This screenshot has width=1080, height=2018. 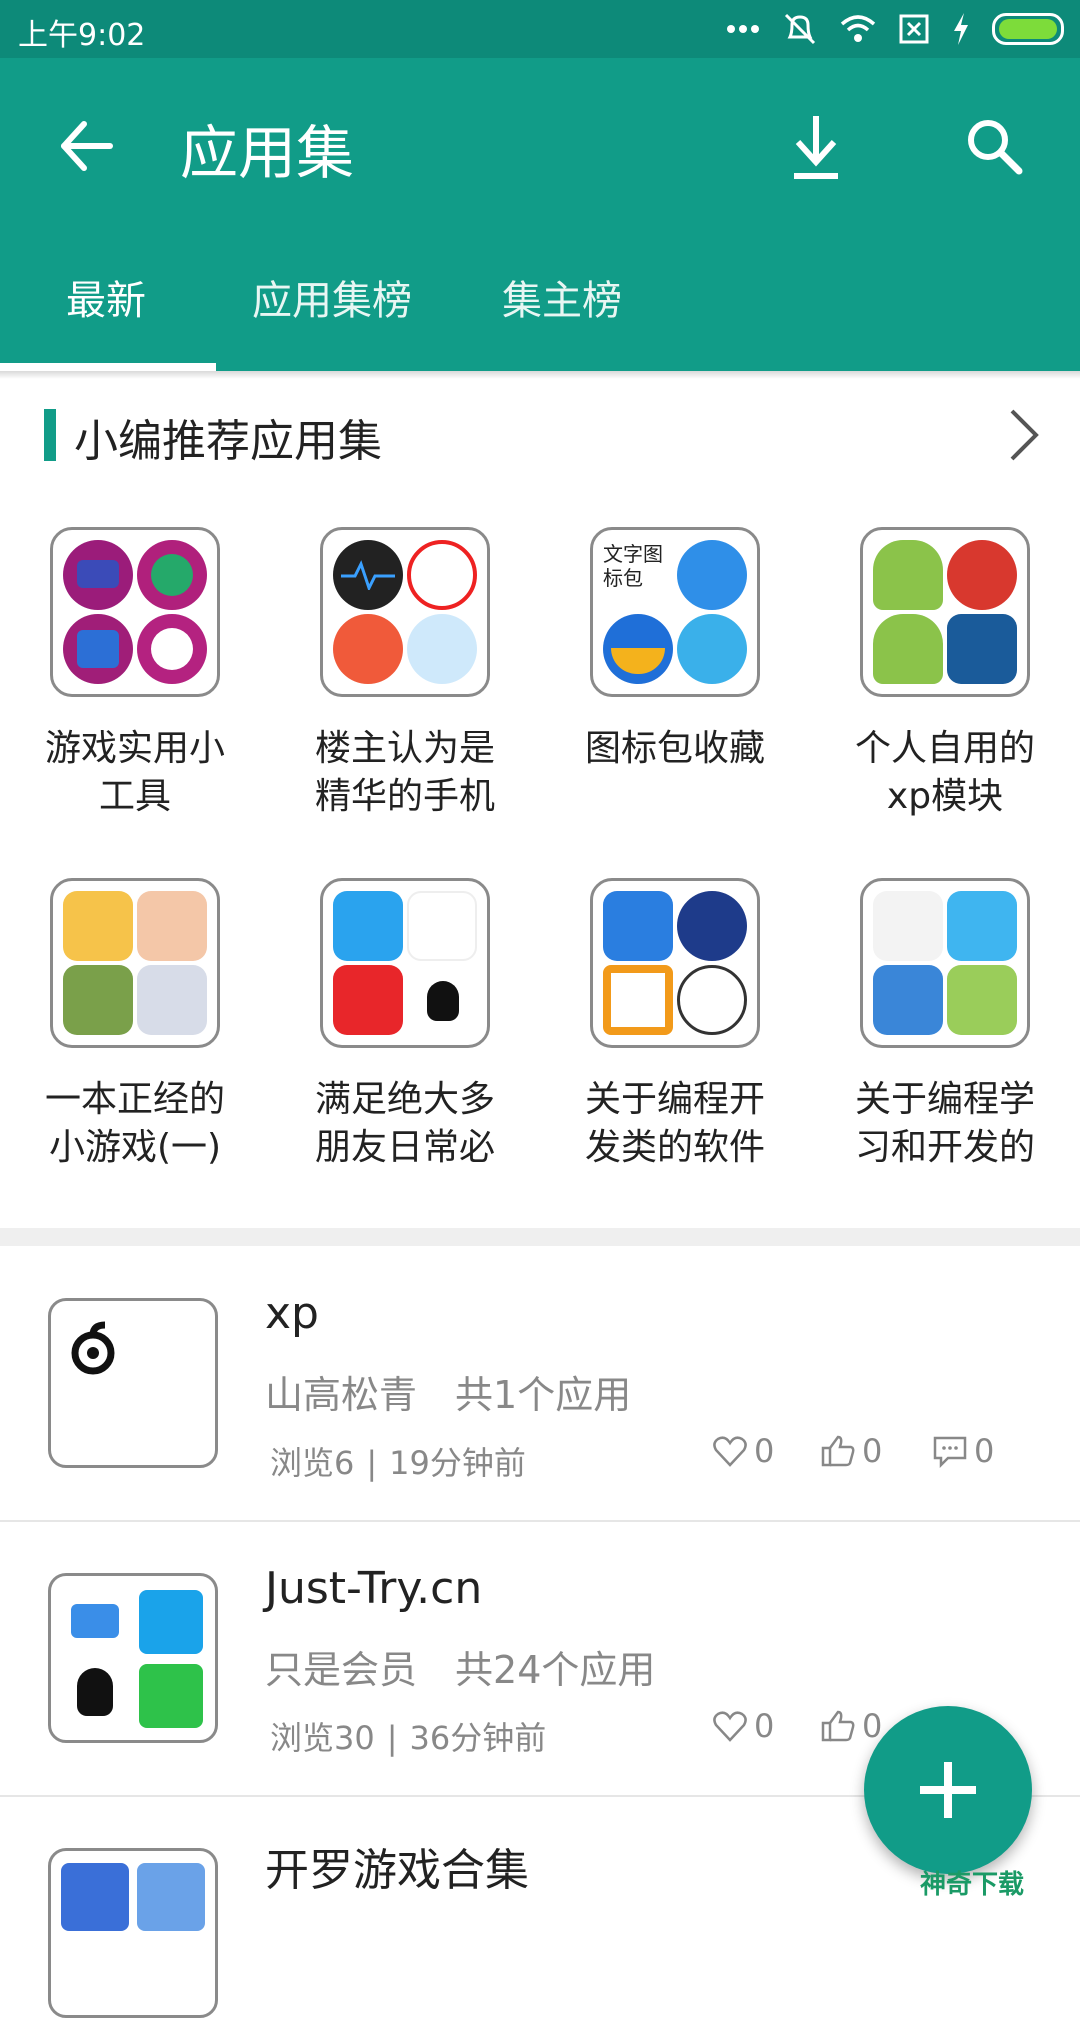 What do you see at coordinates (555, 1670) in the screenshot?
I see `collection-count: 共24个应用` at bounding box center [555, 1670].